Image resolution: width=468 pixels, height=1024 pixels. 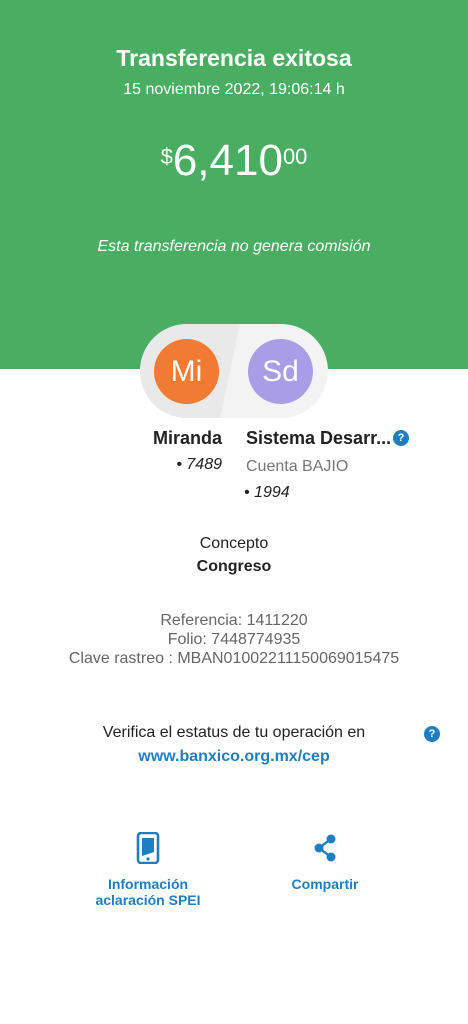 I want to click on share-label: Compartir, so click(x=325, y=884).